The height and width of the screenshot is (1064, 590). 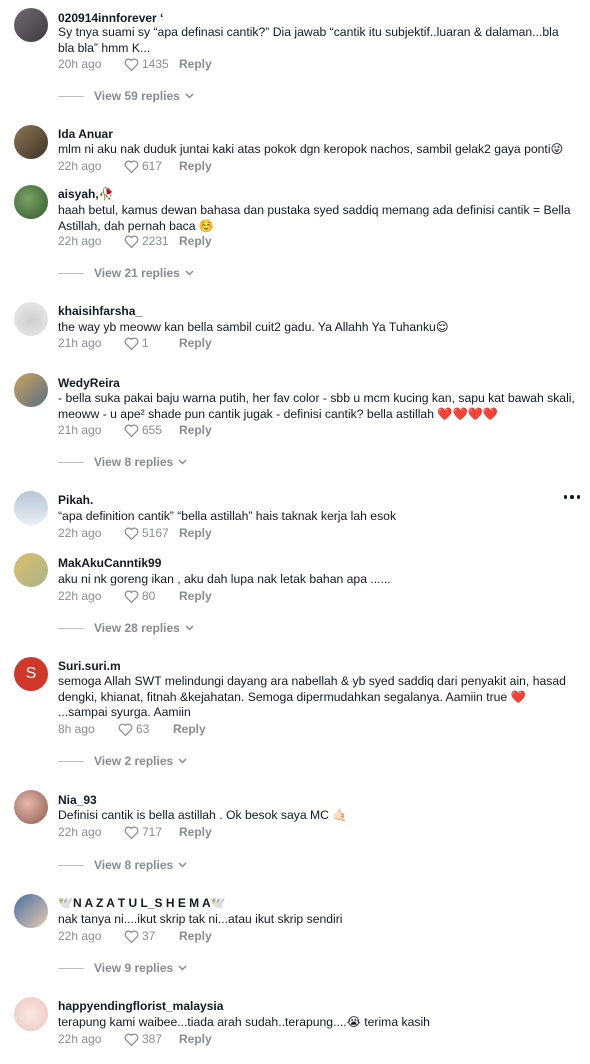 What do you see at coordinates (151, 343) in the screenshot?
I see `like-button: 1` at bounding box center [151, 343].